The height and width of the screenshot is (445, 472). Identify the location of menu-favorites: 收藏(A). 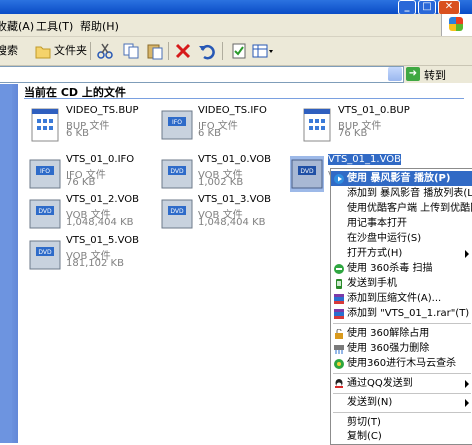
(17, 26).